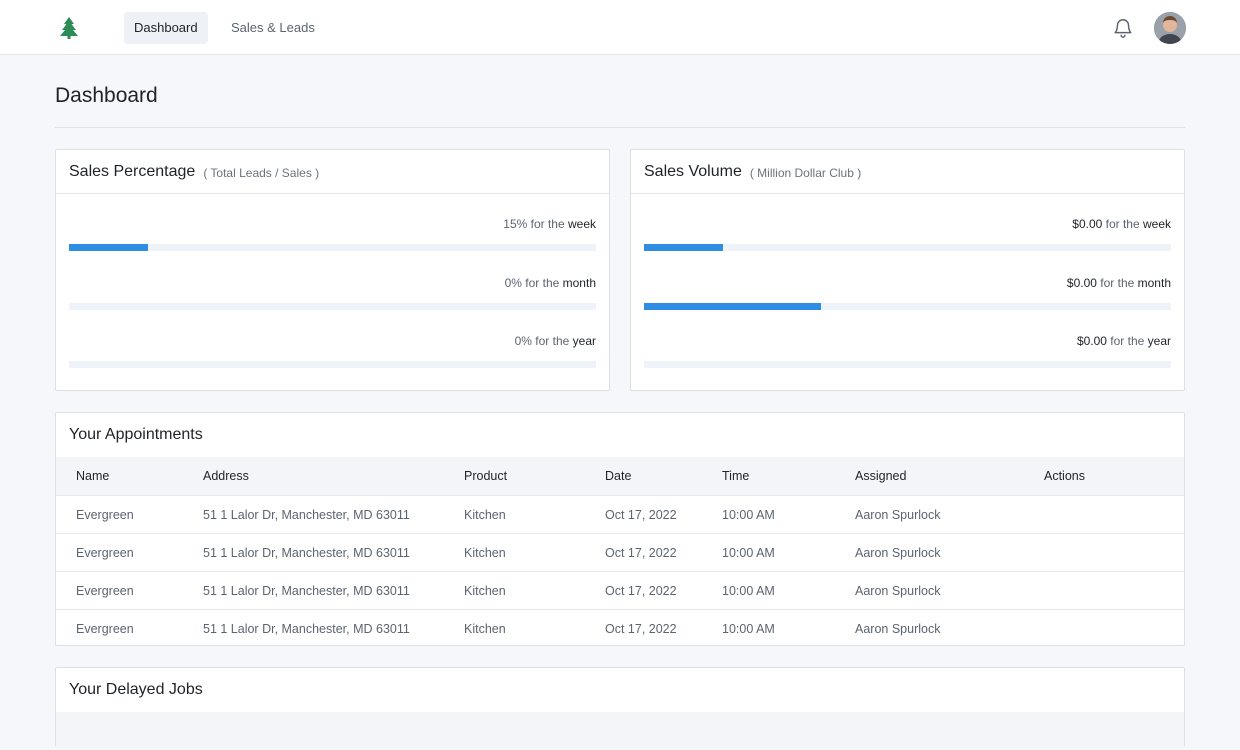 This screenshot has height=750, width=1240. I want to click on column-header-date: Date, so click(618, 476).